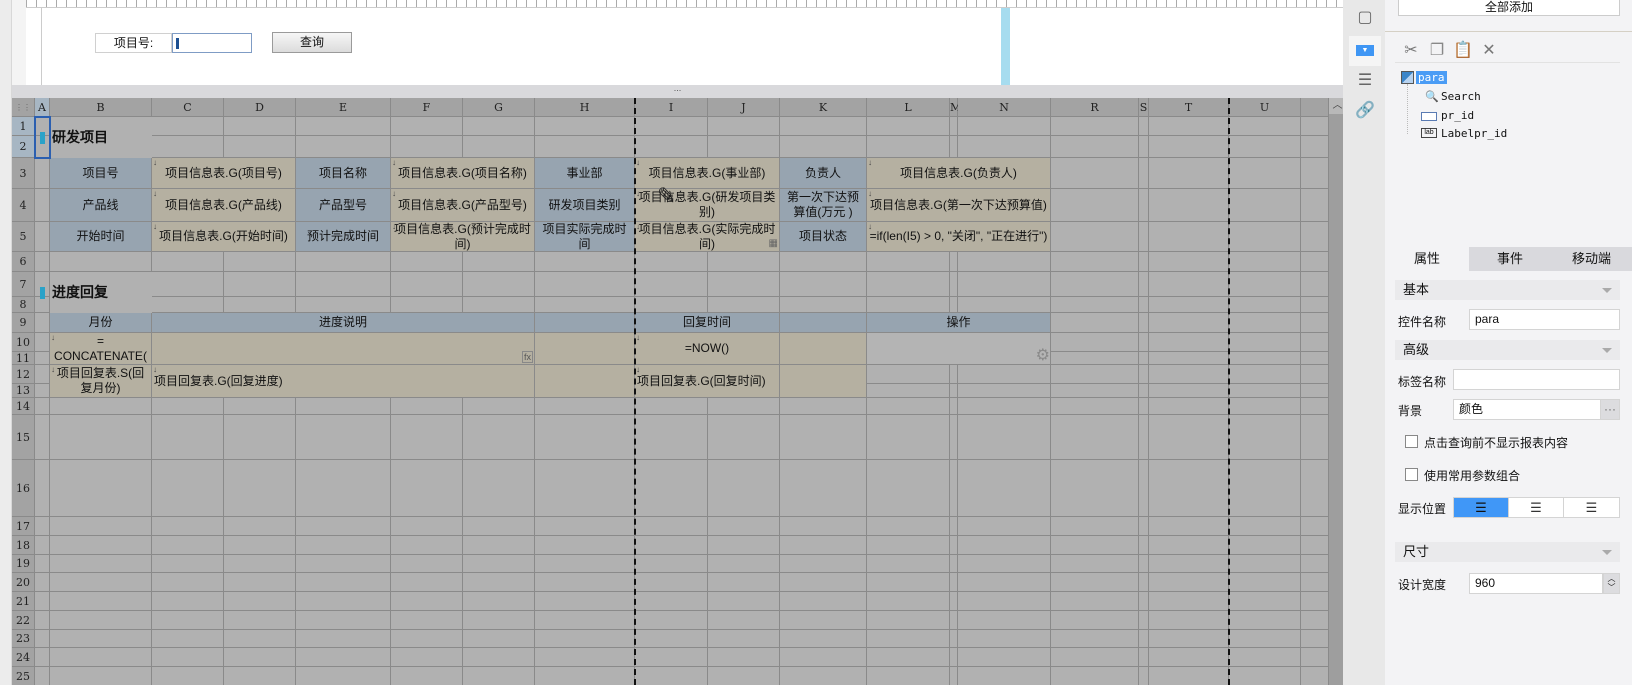 This screenshot has width=1632, height=685. What do you see at coordinates (823, 107) in the screenshot?
I see `column-header-K: K` at bounding box center [823, 107].